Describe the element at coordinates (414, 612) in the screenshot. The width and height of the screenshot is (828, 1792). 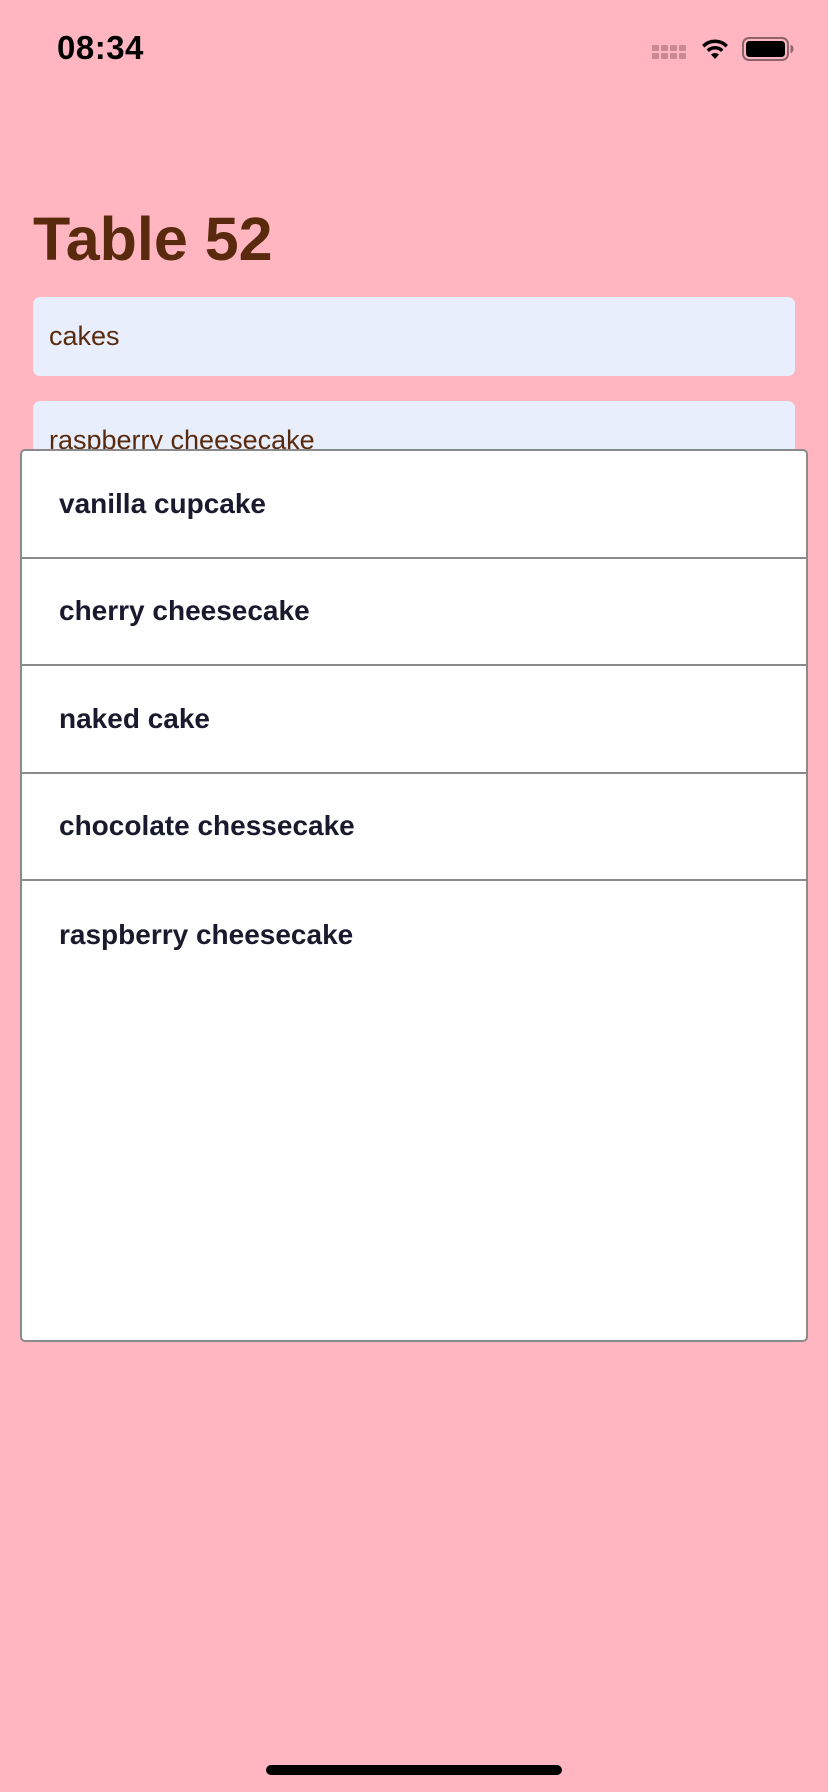
I see `dropdown-option: cherry cheesecake` at that location.